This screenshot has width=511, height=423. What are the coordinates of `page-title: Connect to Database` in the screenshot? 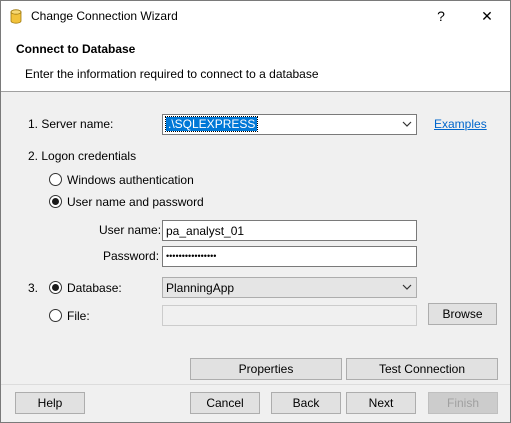 It's located at (76, 49).